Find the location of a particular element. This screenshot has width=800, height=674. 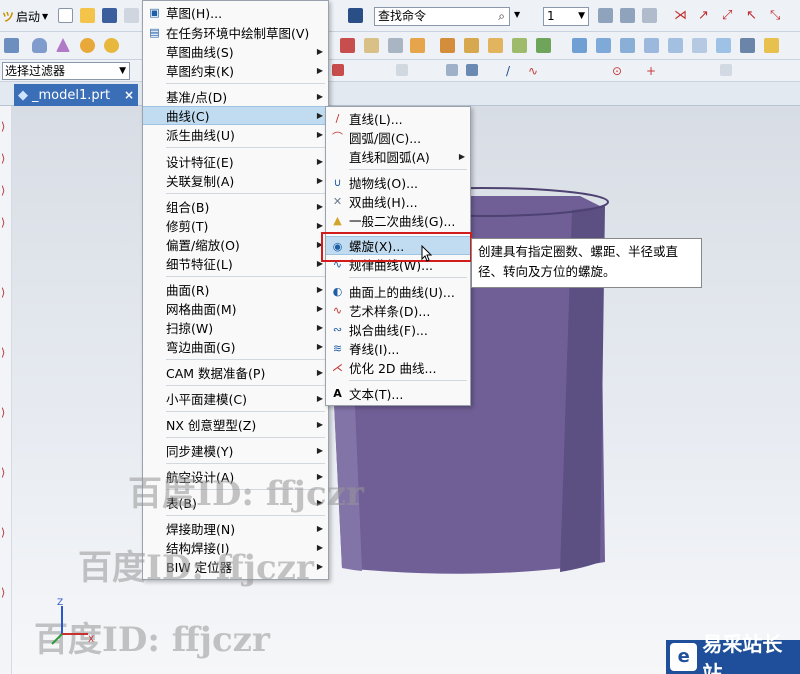

snap-point-icon: ⋊ is located at coordinates (681, 15).